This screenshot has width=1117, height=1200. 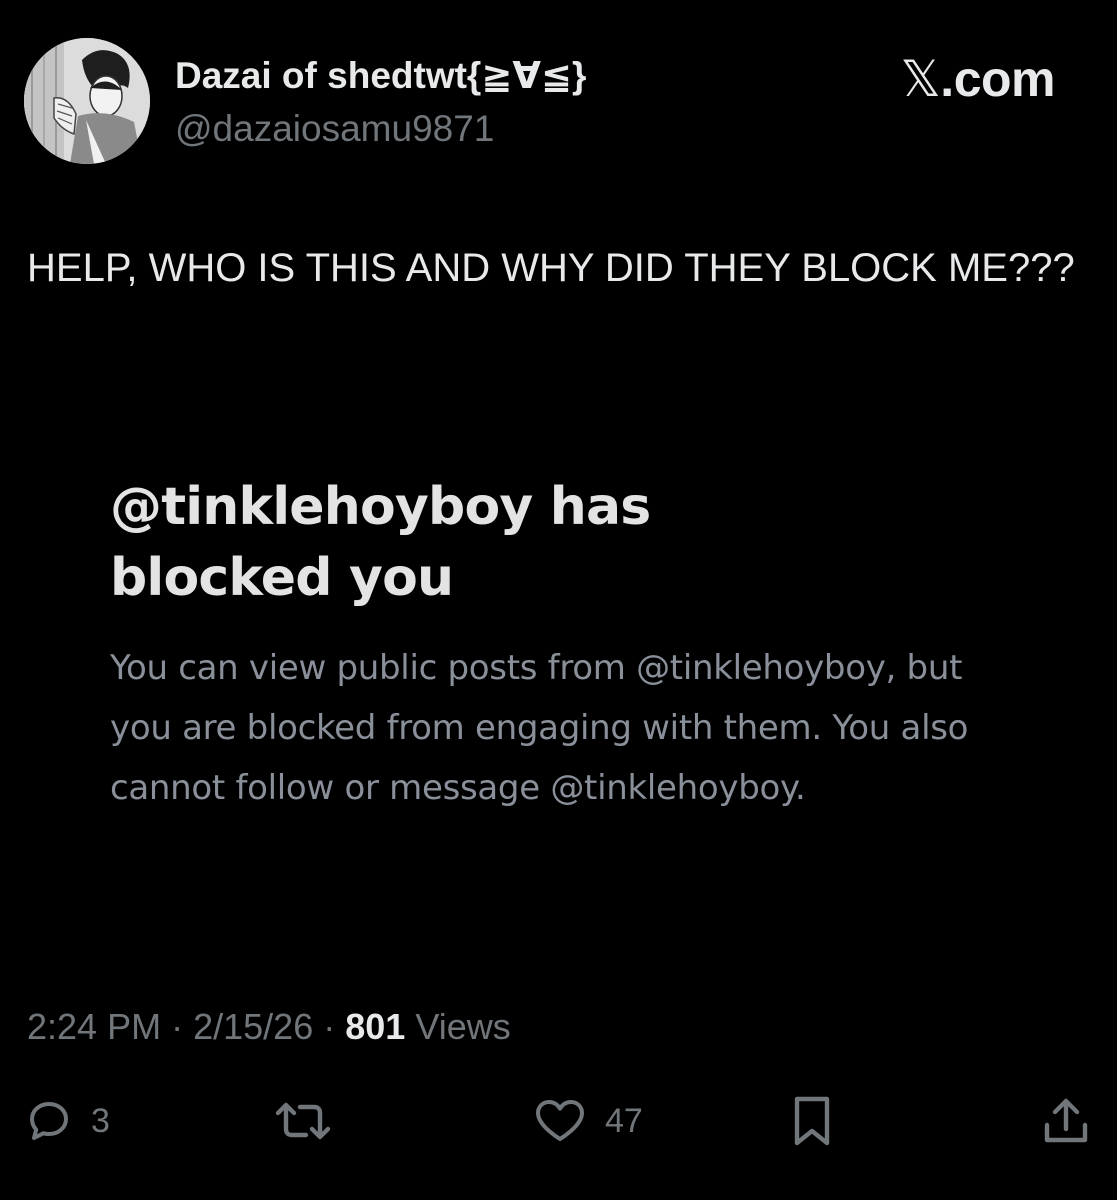 I want to click on avatar-image, so click(x=87, y=101).